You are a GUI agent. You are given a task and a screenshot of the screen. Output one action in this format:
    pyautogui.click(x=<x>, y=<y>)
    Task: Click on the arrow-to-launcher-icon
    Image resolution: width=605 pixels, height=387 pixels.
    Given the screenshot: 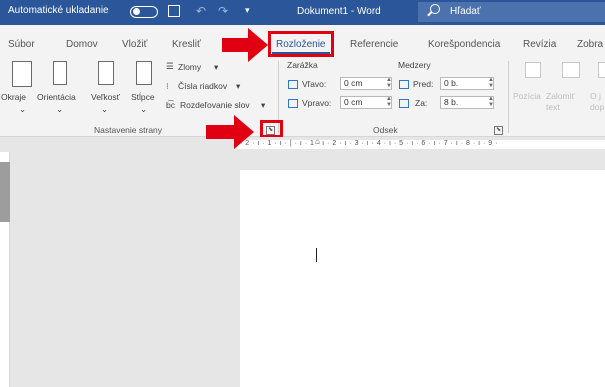 What is the action you would take?
    pyautogui.click(x=230, y=132)
    